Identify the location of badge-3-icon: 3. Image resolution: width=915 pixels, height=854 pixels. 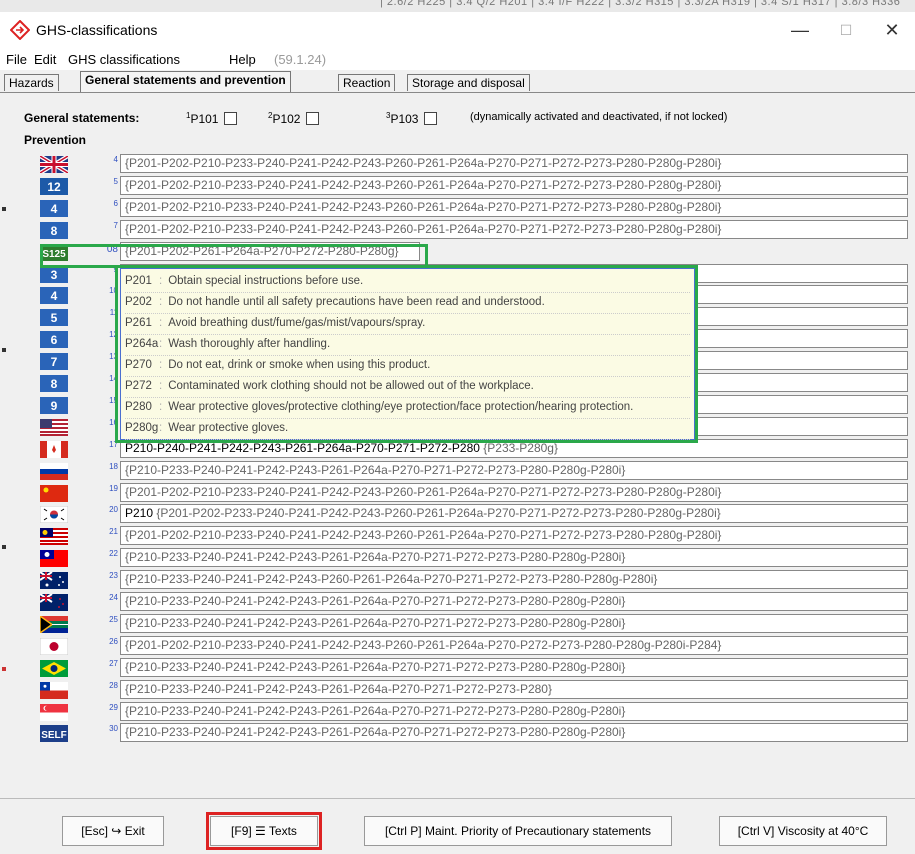
(54, 274).